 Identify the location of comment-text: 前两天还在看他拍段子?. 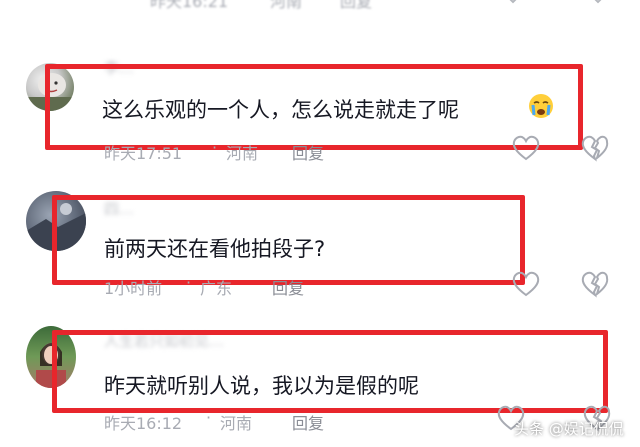
(215, 249).